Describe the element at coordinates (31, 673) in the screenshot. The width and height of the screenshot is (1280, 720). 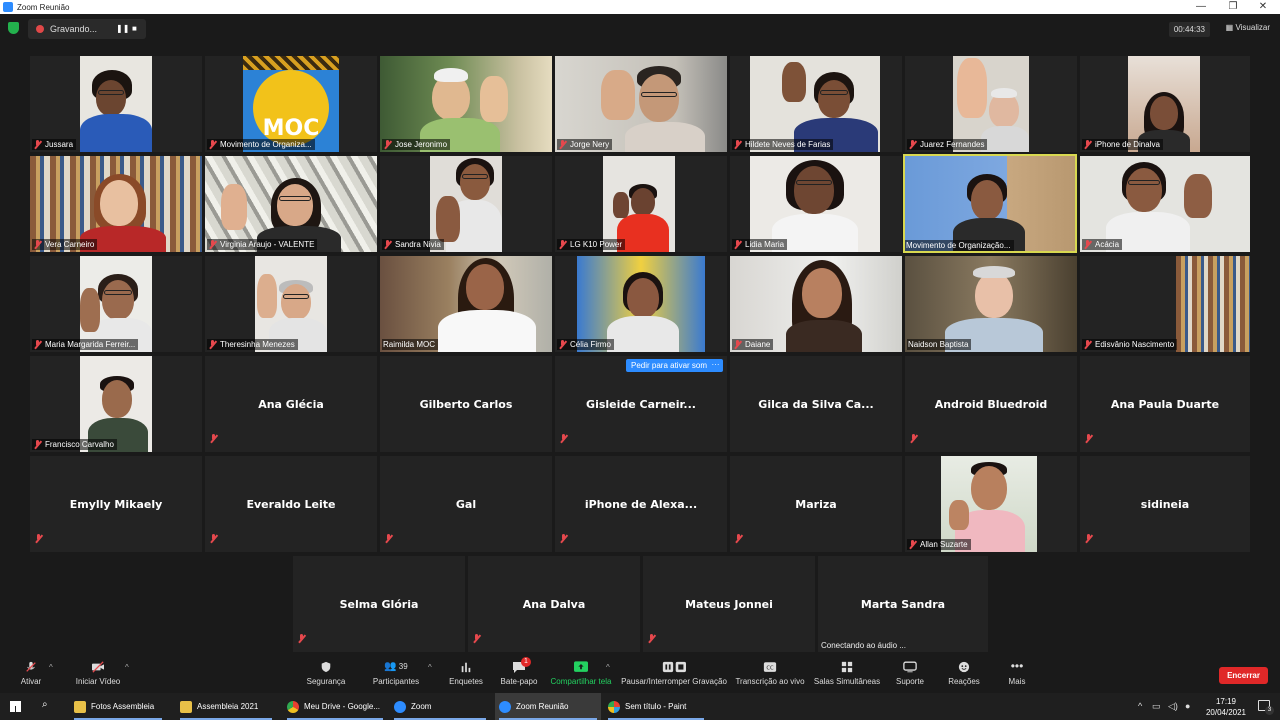
I see `unmute-button: Ativar` at that location.